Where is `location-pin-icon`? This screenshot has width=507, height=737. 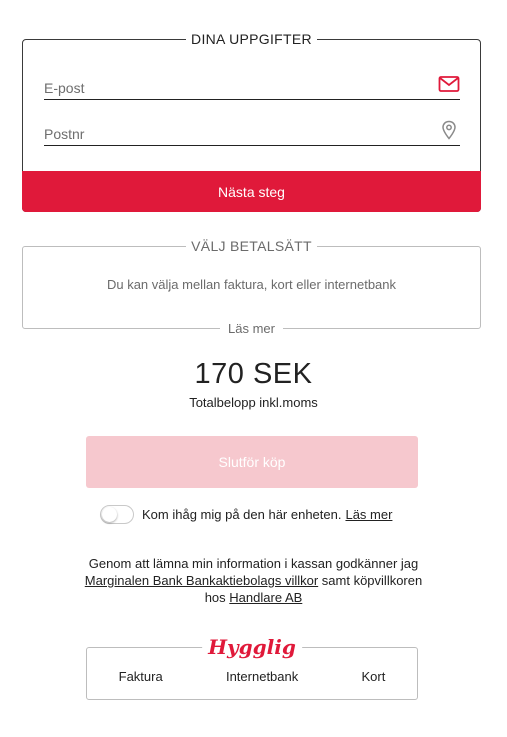 location-pin-icon is located at coordinates (449, 130).